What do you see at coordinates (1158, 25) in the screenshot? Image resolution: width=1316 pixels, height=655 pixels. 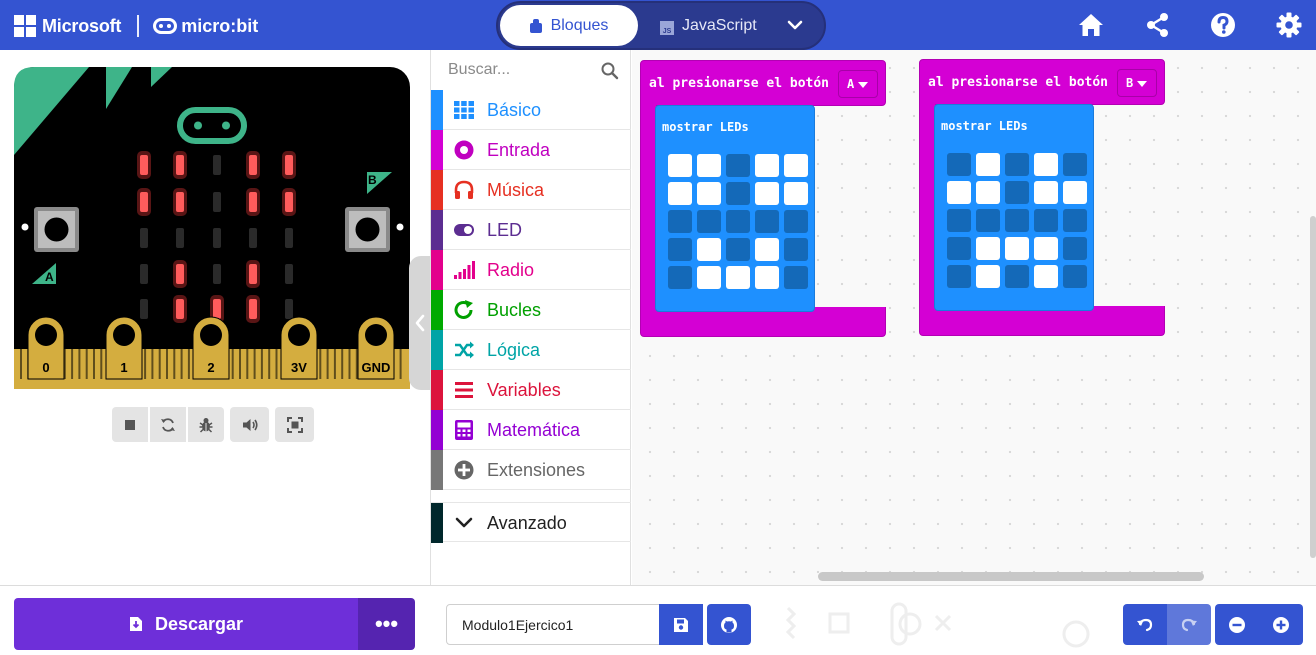 I see `share-icon` at bounding box center [1158, 25].